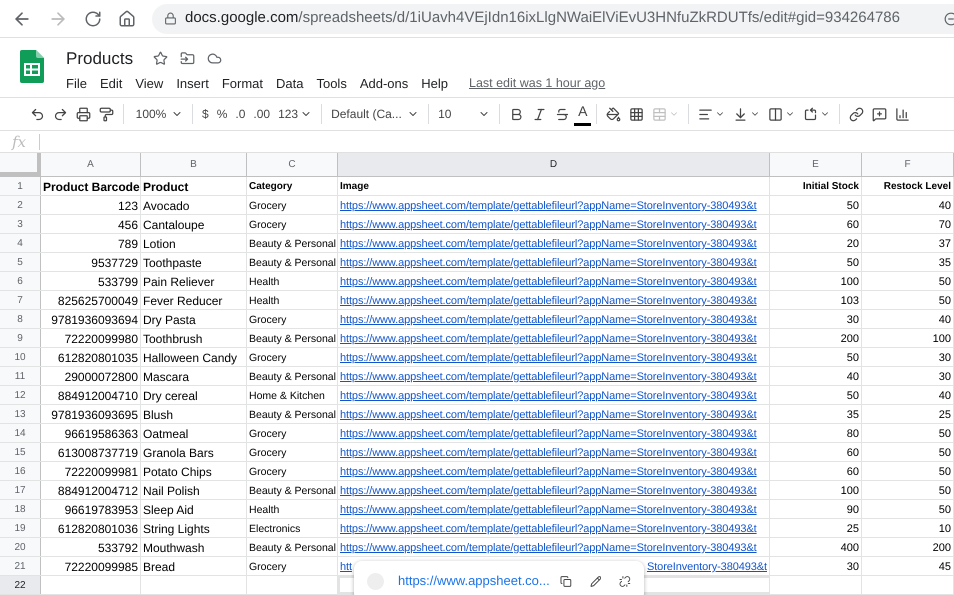 The height and width of the screenshot is (595, 954). Describe the element at coordinates (117, 548) in the screenshot. I see `table-cell-text: 533792` at that location.